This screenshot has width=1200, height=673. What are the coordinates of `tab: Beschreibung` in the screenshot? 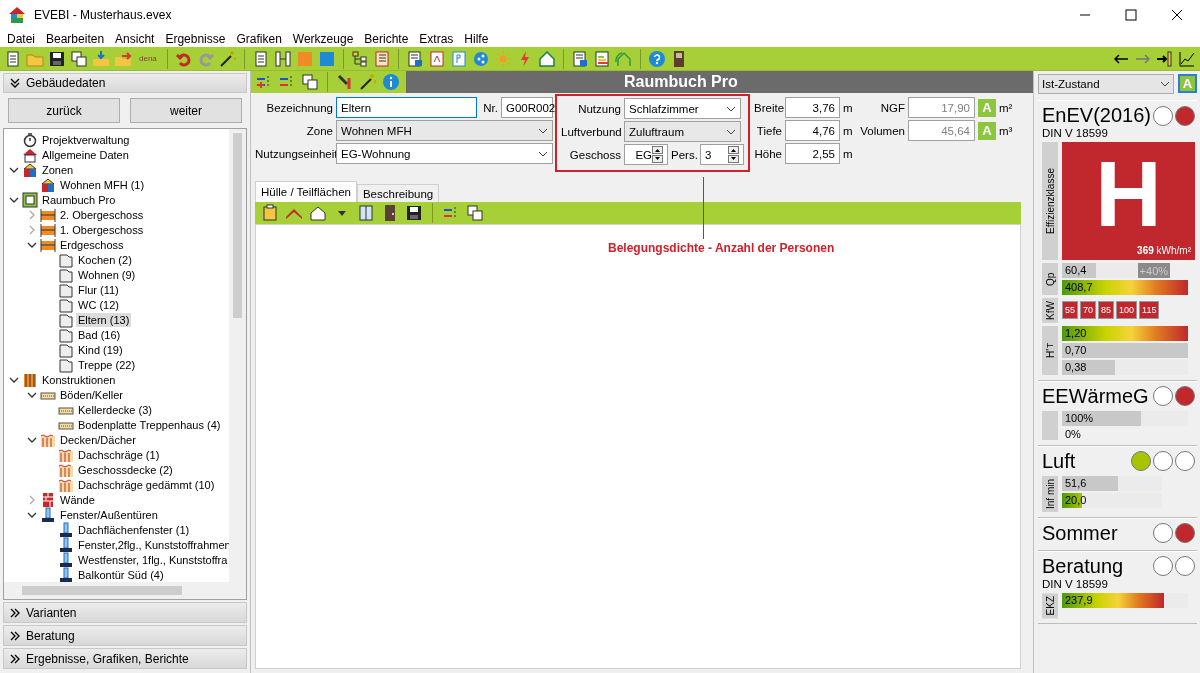 It's located at (398, 193).